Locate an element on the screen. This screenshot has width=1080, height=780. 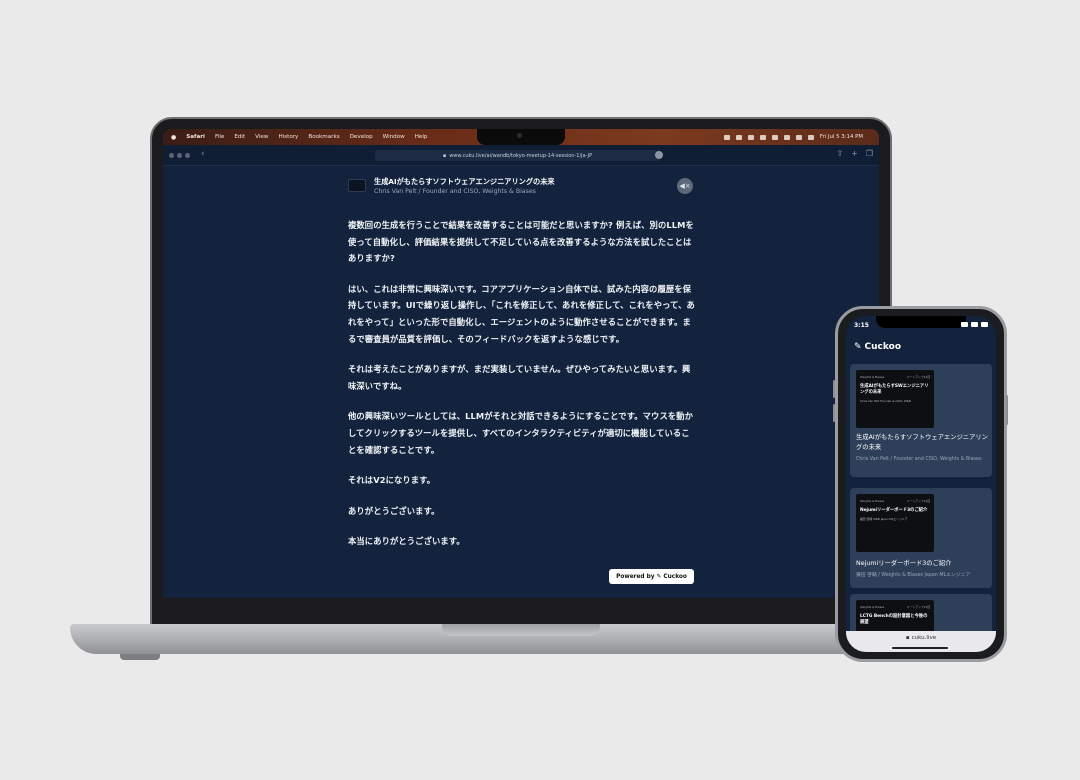
speaker-mute-icon: ◀× is located at coordinates (685, 186).